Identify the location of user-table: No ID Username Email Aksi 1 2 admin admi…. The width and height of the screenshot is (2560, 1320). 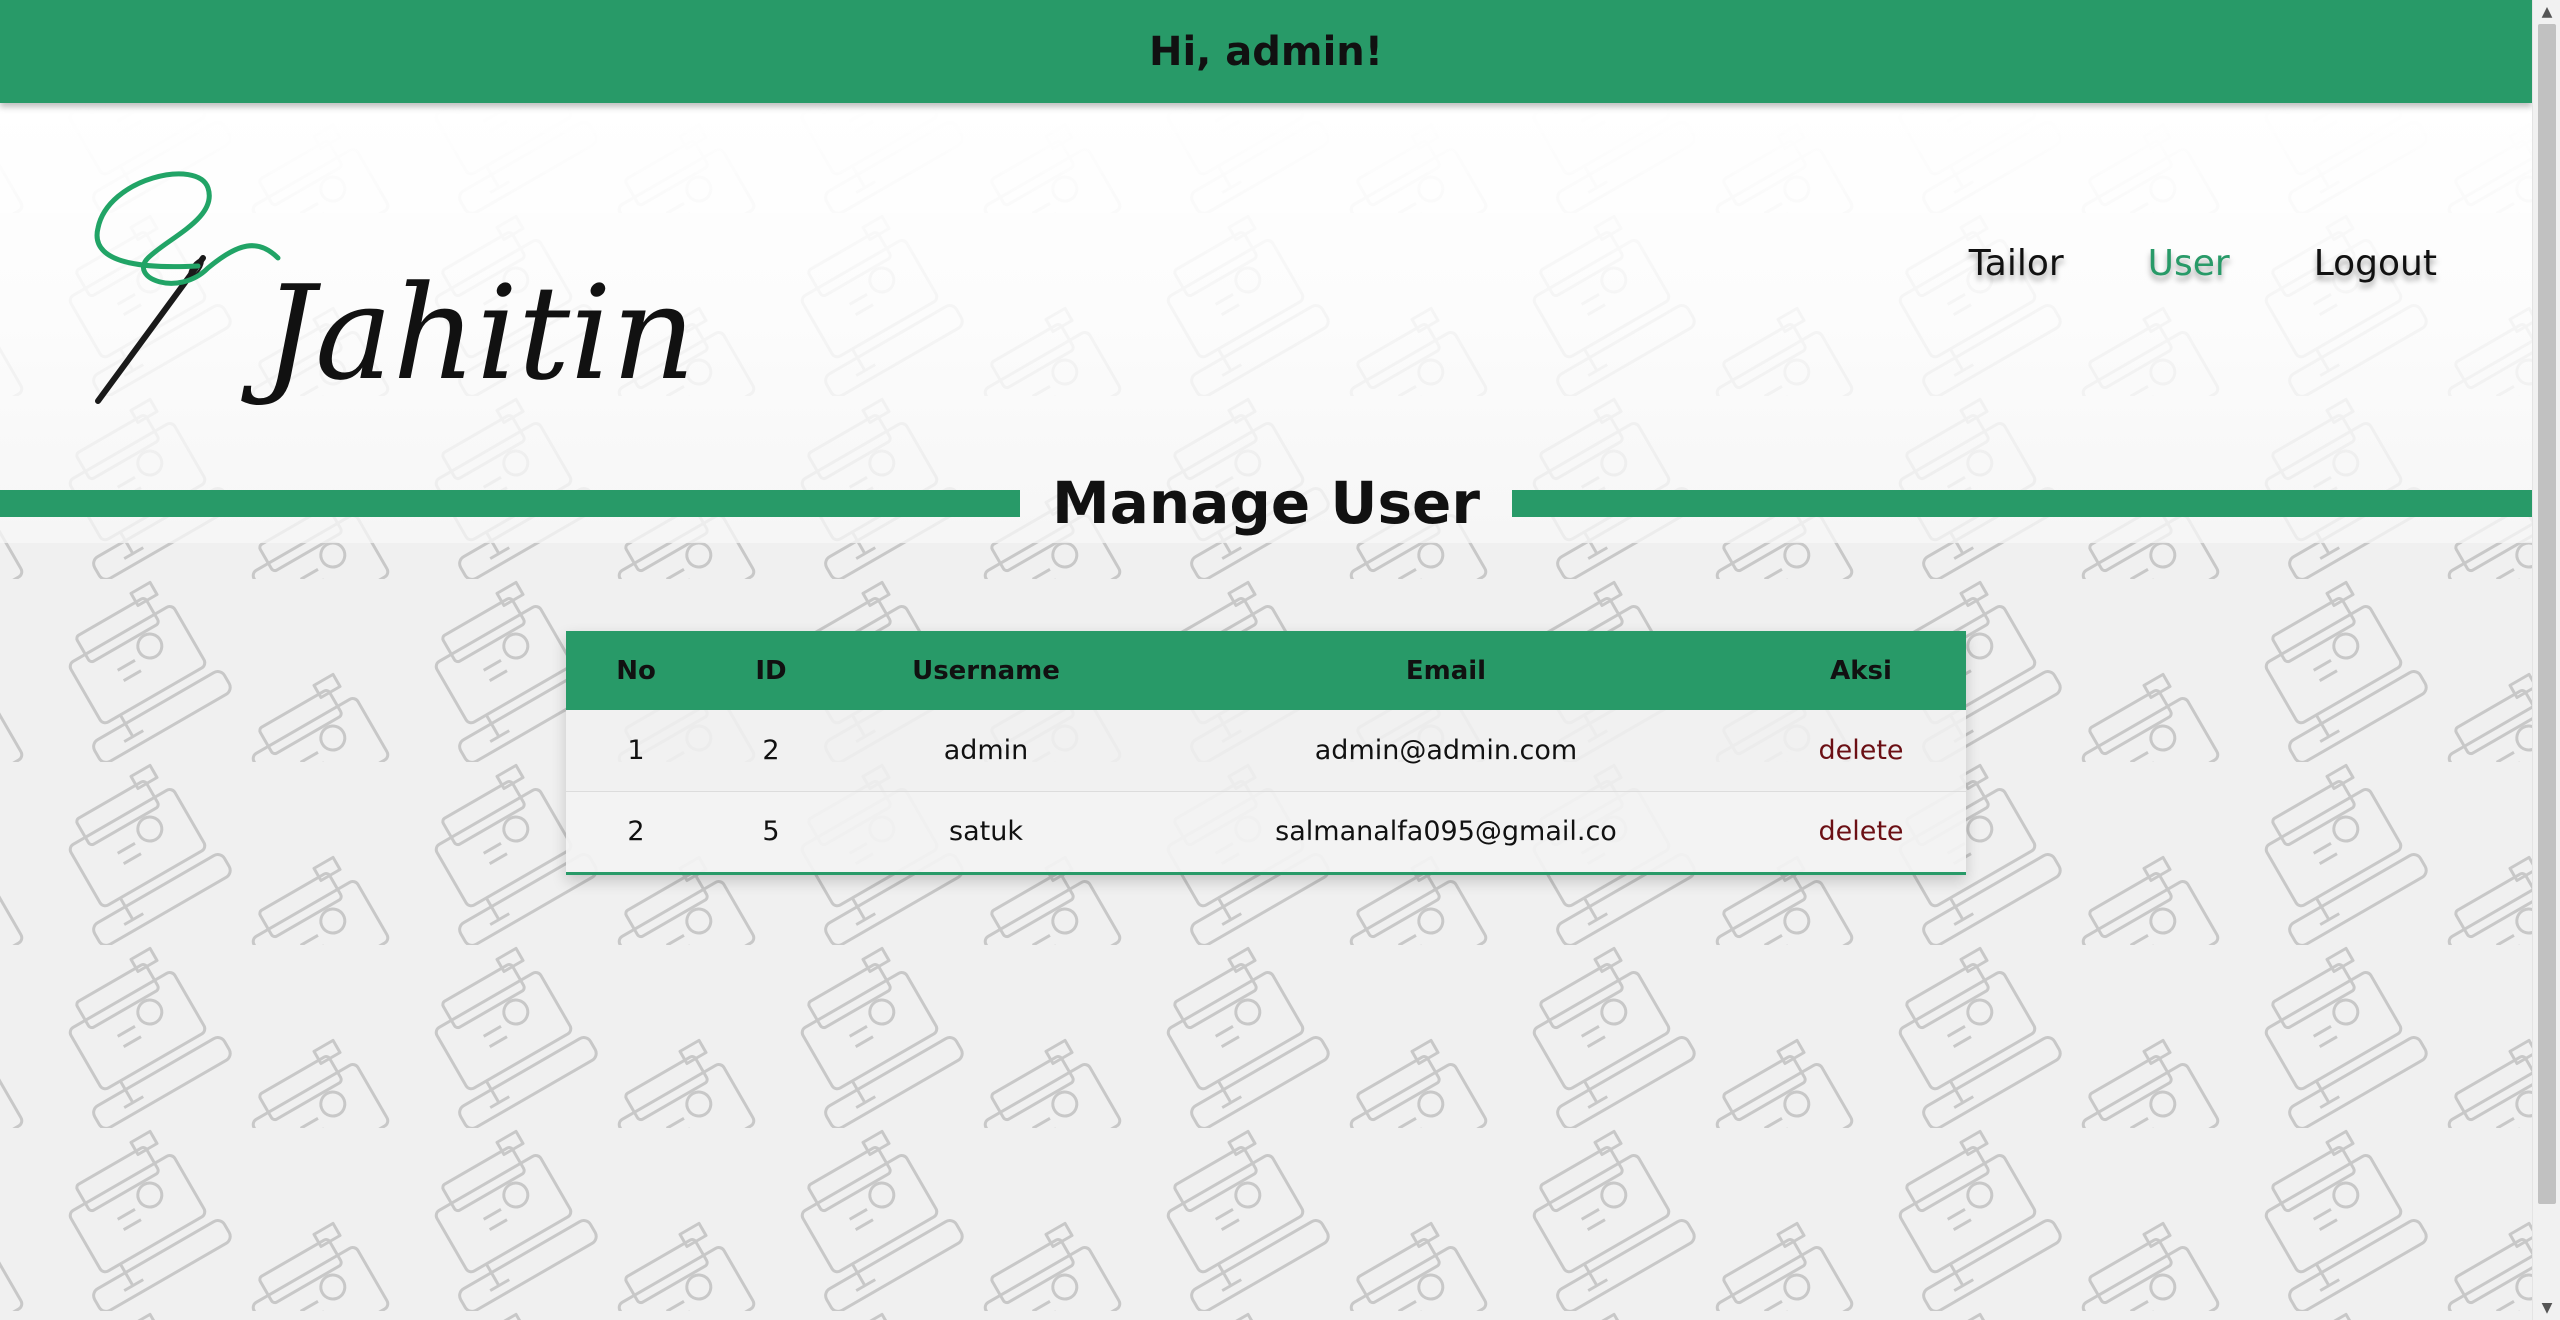
(1266, 753).